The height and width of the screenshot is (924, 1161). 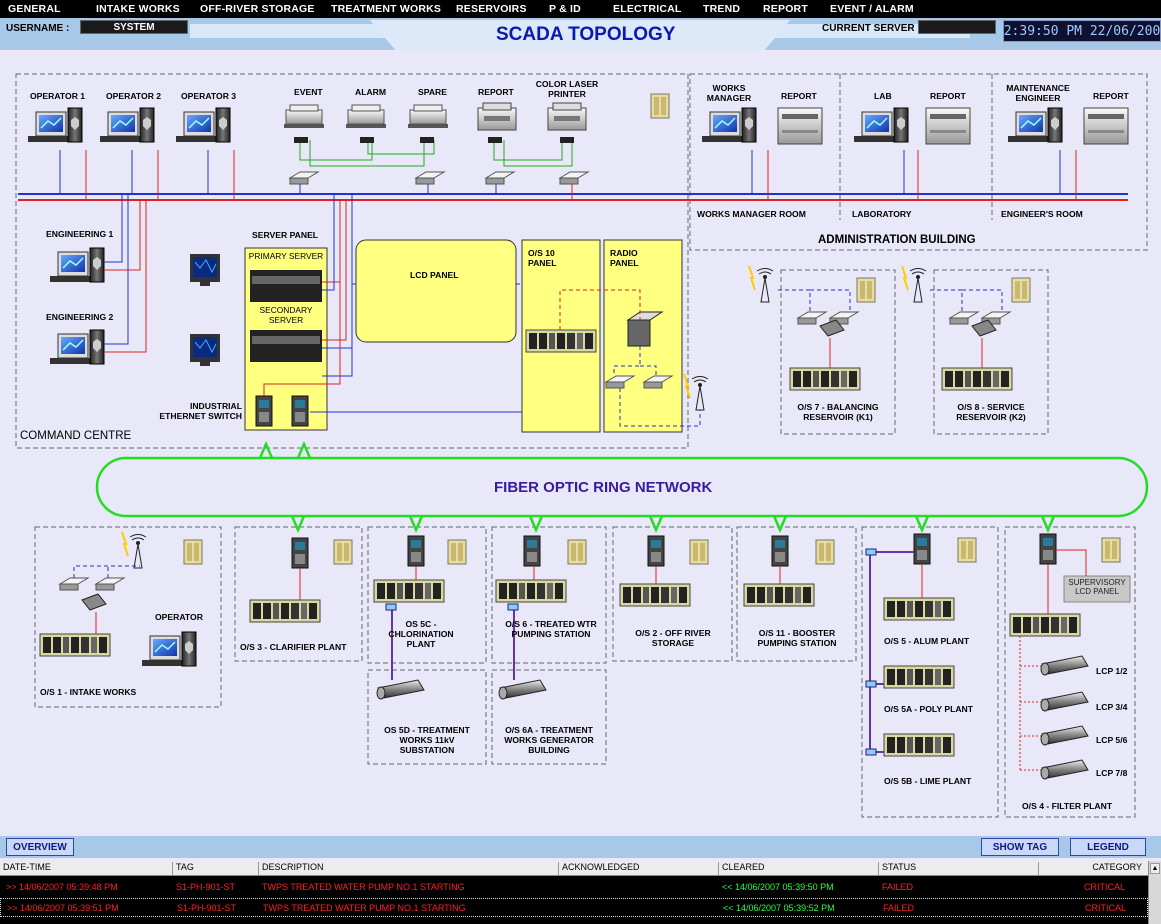 I want to click on os1-plc, so click(x=75, y=645).